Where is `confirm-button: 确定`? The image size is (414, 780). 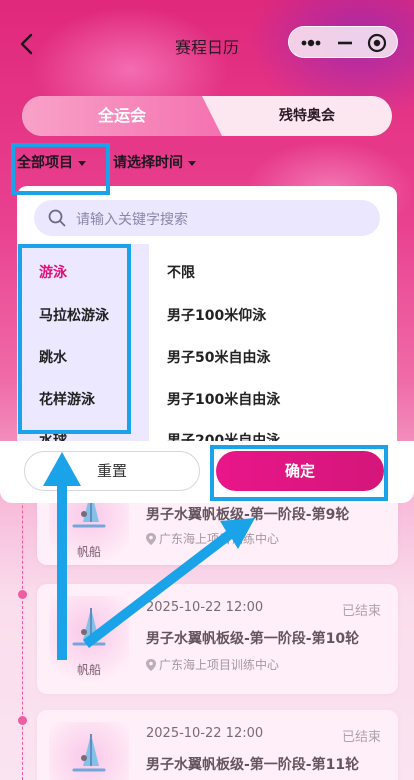
confirm-button: 确定 is located at coordinates (300, 471).